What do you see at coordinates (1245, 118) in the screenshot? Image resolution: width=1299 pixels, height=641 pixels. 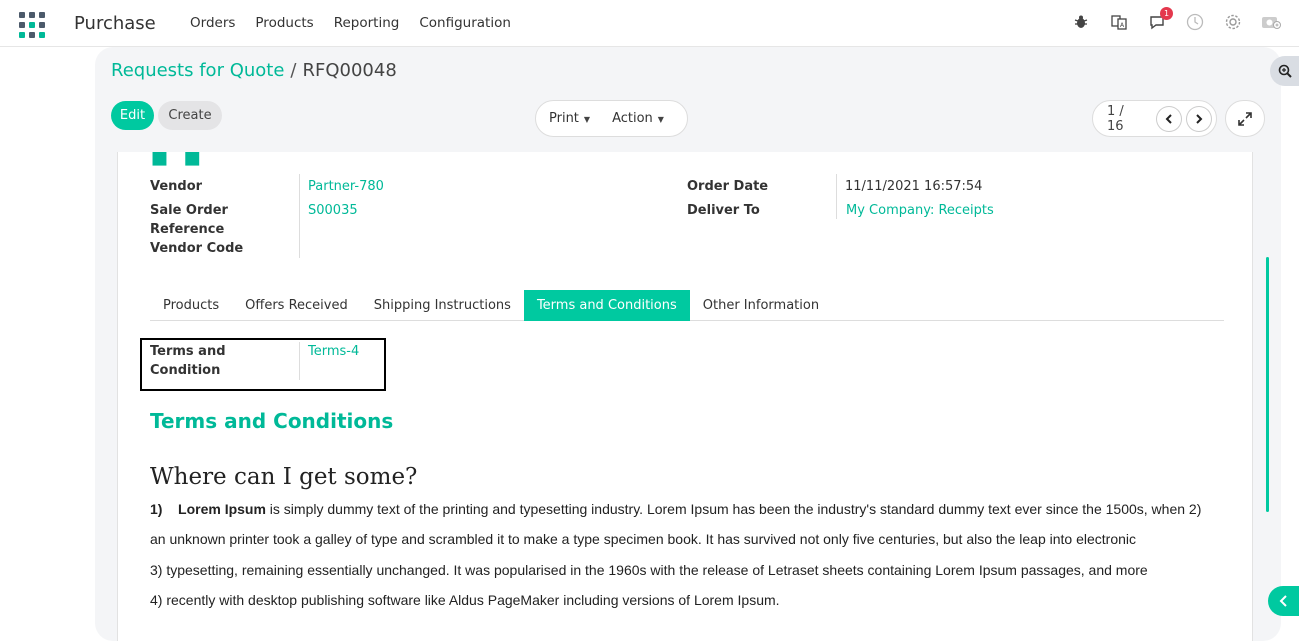 I see `expand-icon` at bounding box center [1245, 118].